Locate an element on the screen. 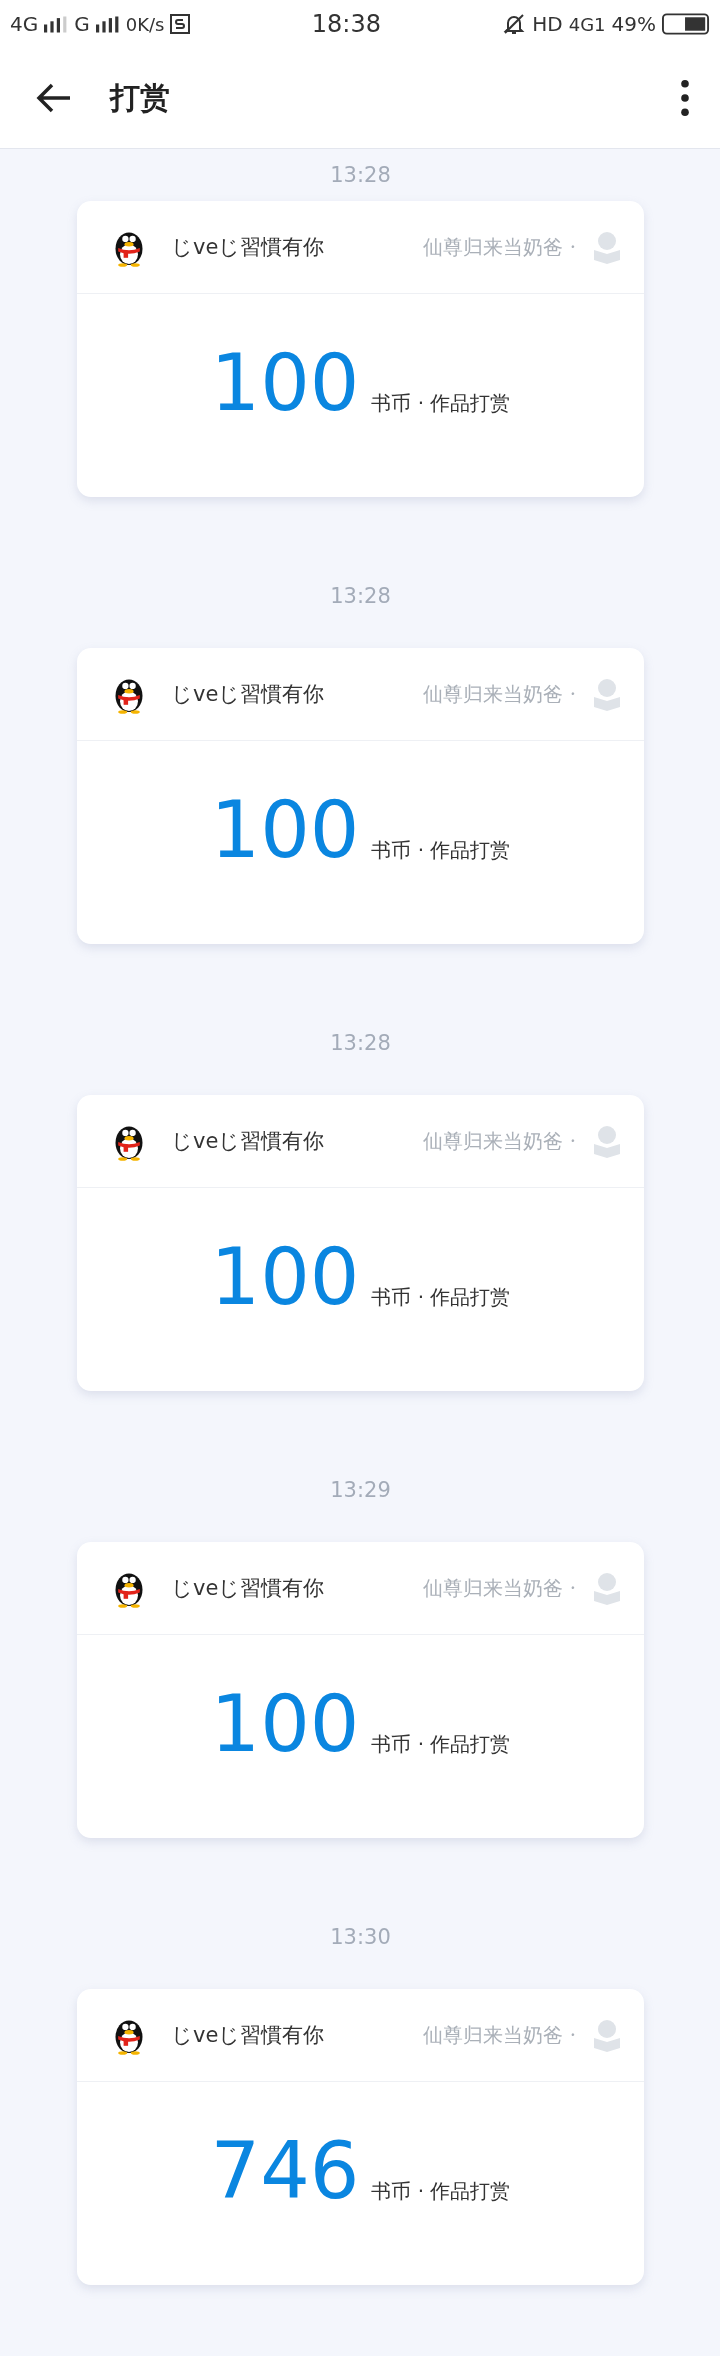  mute-bell-icon is located at coordinates (514, 24).